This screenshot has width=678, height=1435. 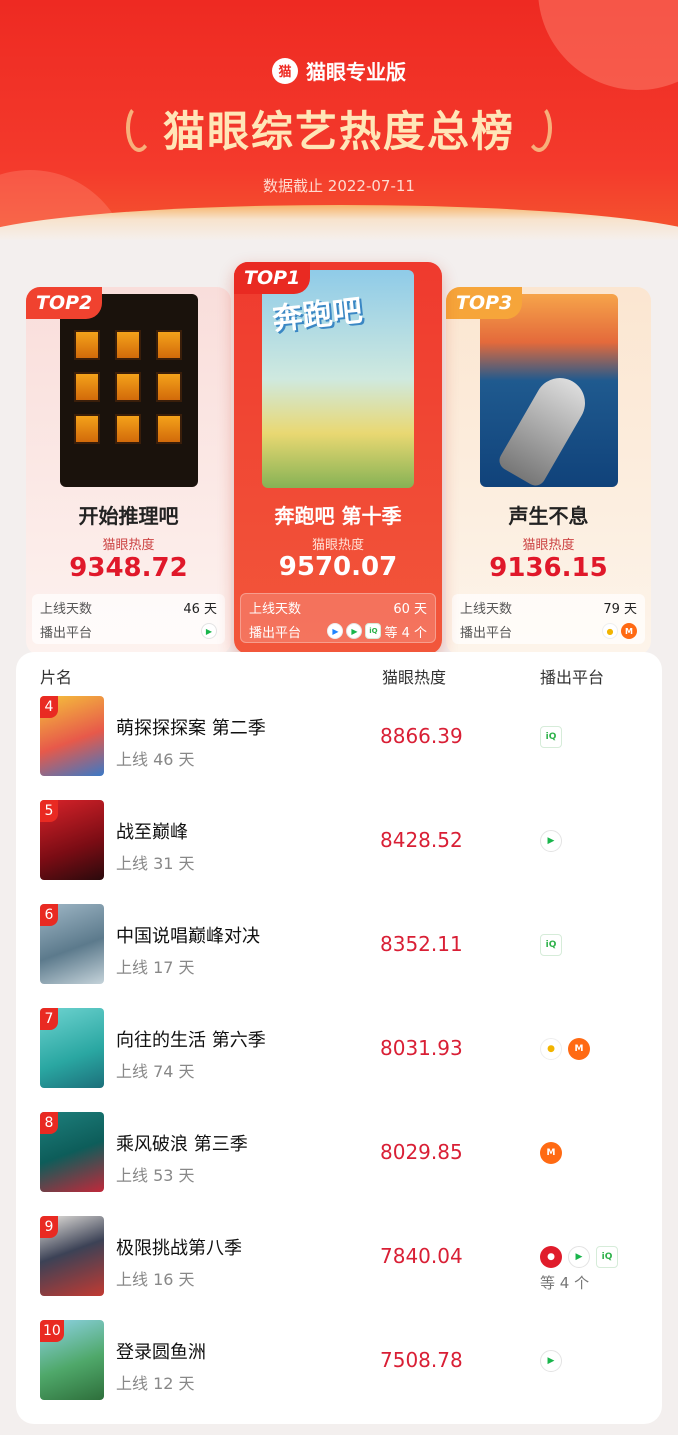 What do you see at coordinates (49, 1227) in the screenshot?
I see `rank-number: 9` at bounding box center [49, 1227].